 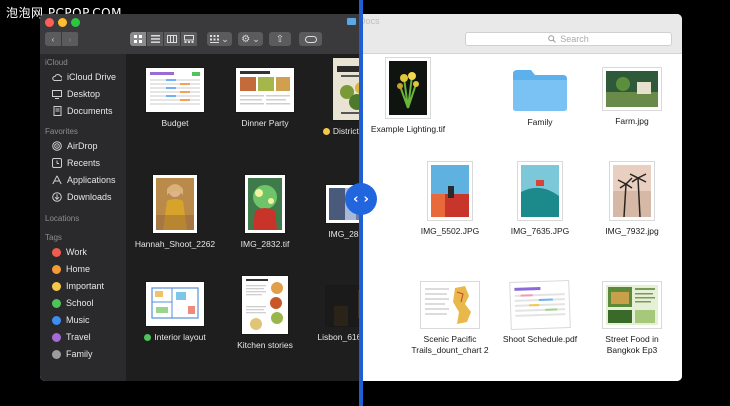 I want to click on sidebar-tag-label: School, so click(x=80, y=303).